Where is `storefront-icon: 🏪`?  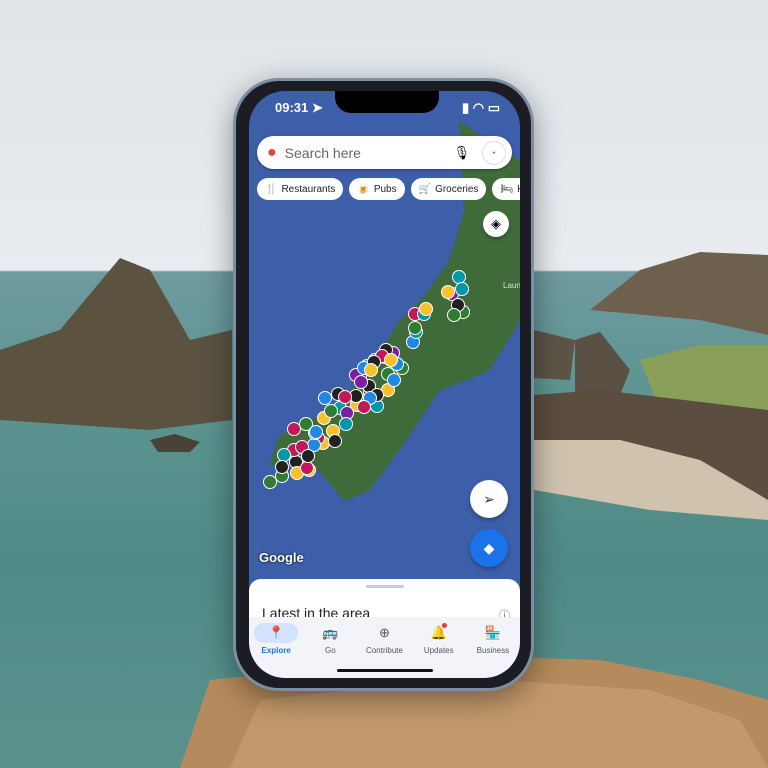
storefront-icon: 🏪 is located at coordinates (492, 632).